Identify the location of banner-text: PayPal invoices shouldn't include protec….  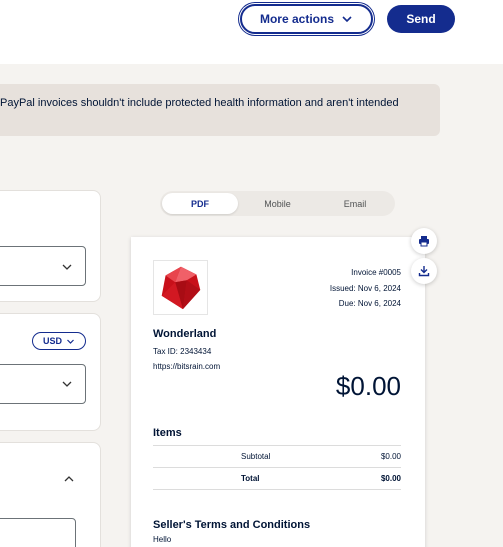
(199, 103).